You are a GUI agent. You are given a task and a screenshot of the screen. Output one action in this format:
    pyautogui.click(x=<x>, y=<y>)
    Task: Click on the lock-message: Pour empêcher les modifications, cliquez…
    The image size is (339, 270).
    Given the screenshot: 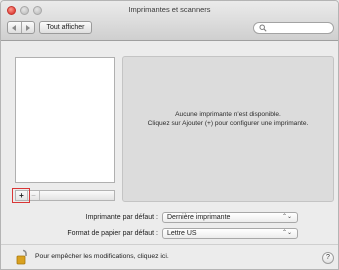 What is the action you would take?
    pyautogui.click(x=102, y=256)
    